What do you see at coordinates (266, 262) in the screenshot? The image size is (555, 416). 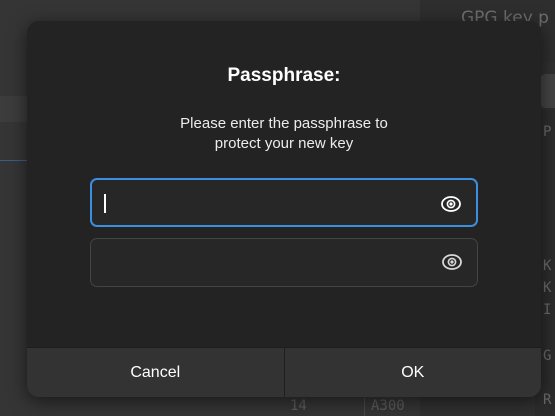 I see `confirm-passphrase-input` at bounding box center [266, 262].